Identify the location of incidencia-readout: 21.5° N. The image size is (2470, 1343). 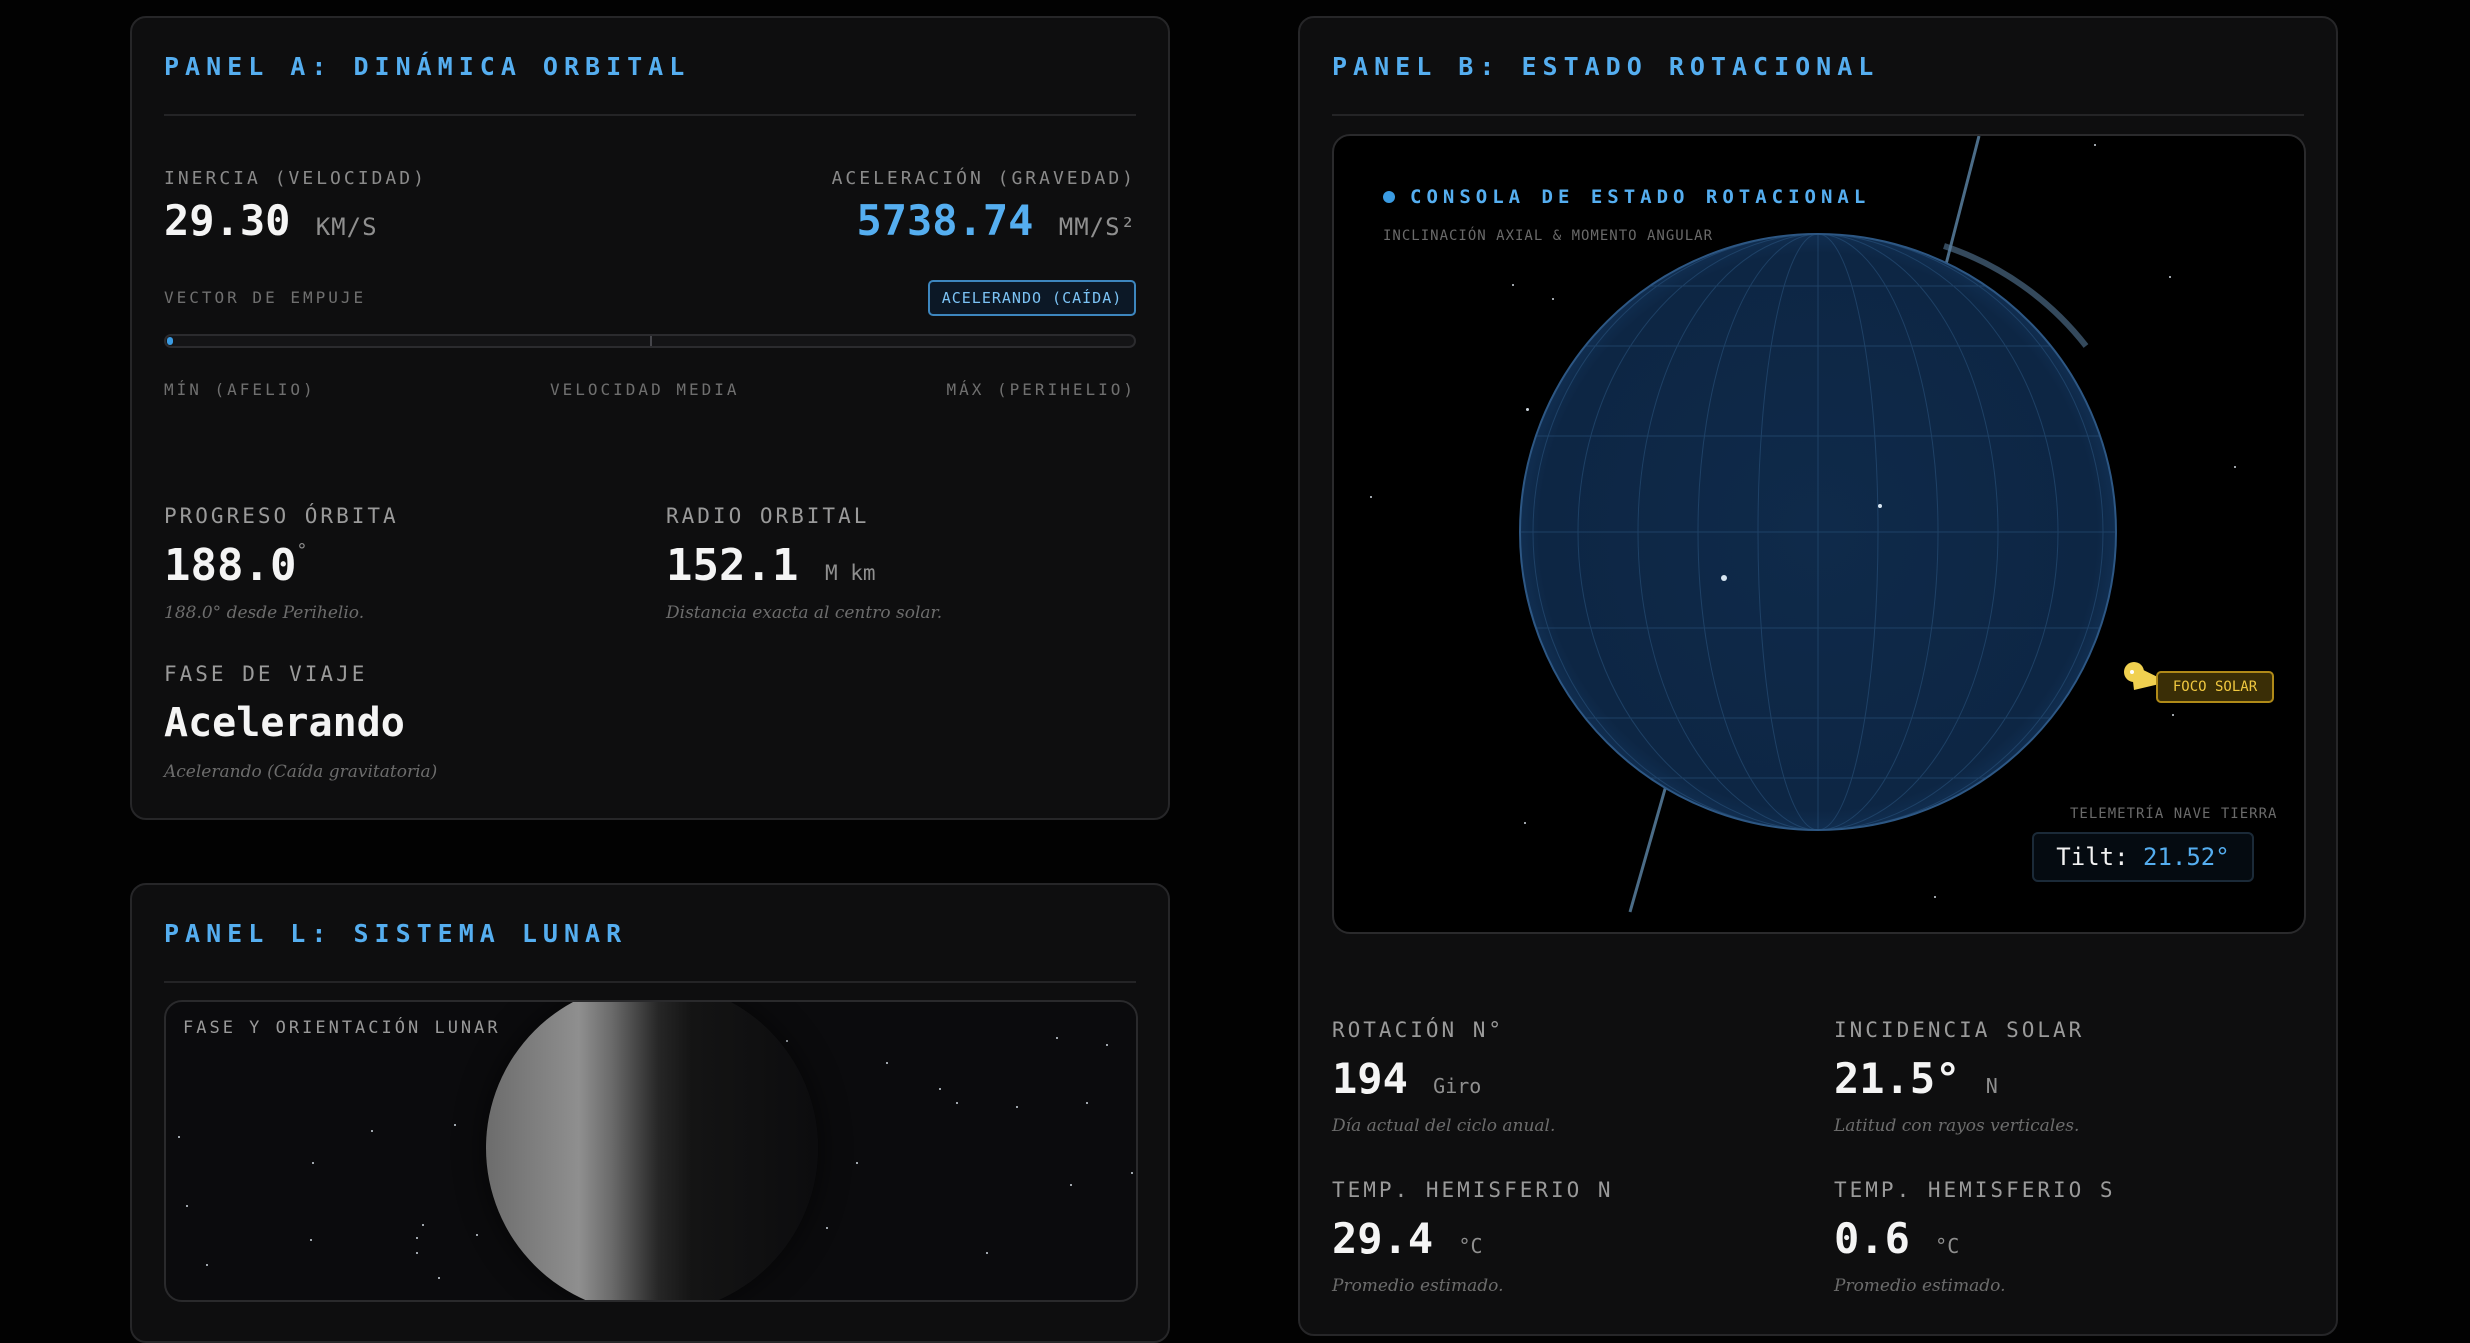
(1916, 1078).